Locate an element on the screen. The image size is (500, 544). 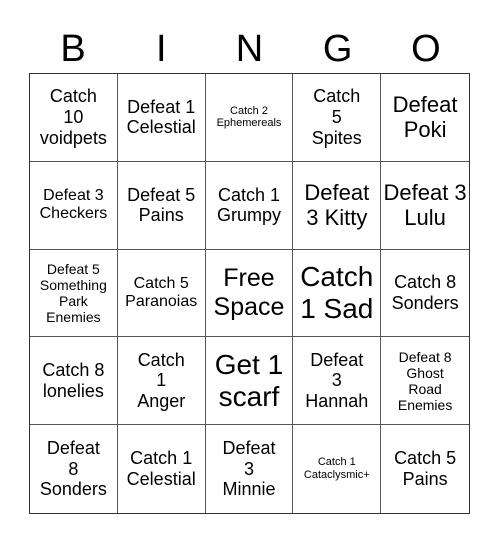
bingo-cell: Catch 5 Spites is located at coordinates (337, 118).